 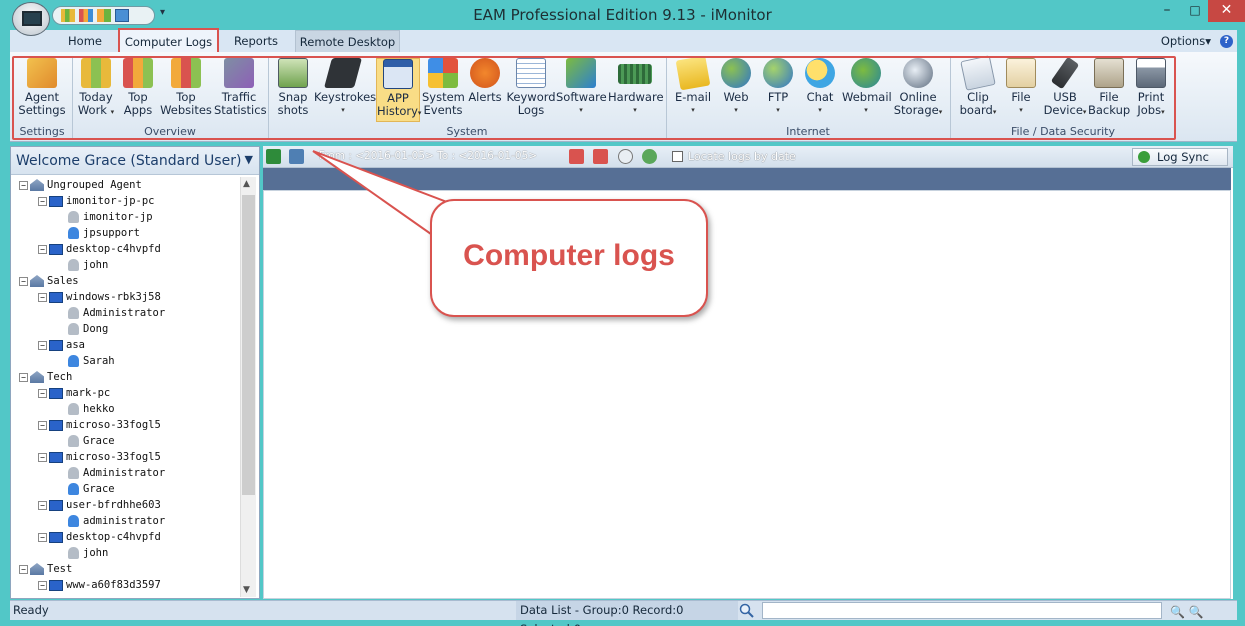 What do you see at coordinates (1065, 89) in the screenshot?
I see `usb-device-button: USB Device▾` at bounding box center [1065, 89].